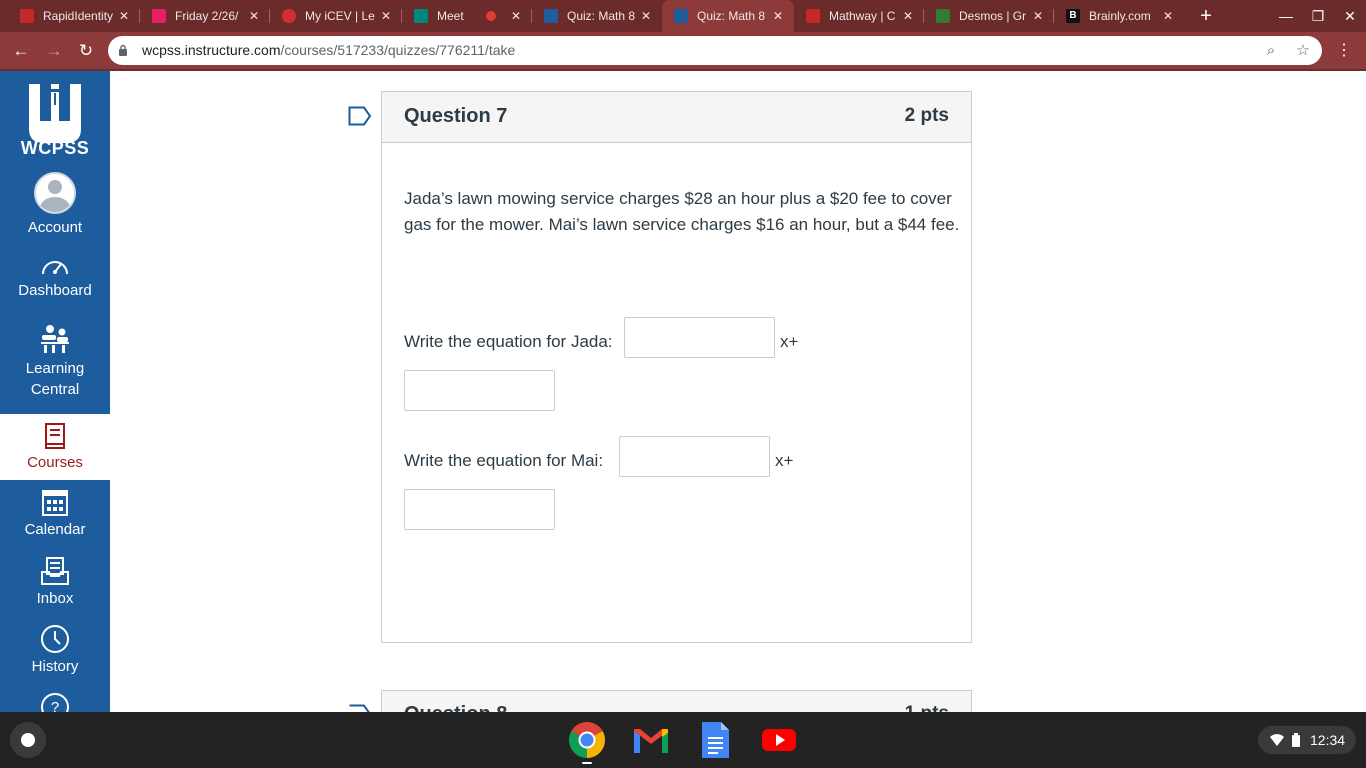 Image resolution: width=1366 pixels, height=768 pixels. I want to click on new-tab-button: +, so click(1206, 16).